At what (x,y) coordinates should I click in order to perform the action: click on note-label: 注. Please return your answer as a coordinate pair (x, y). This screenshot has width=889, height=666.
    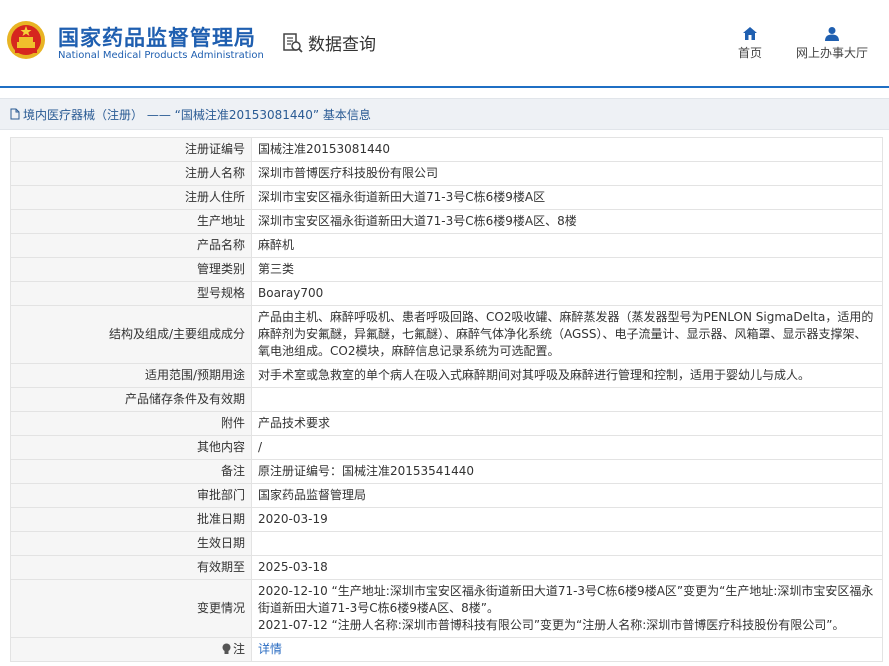
    Looking at the image, I should click on (238, 649).